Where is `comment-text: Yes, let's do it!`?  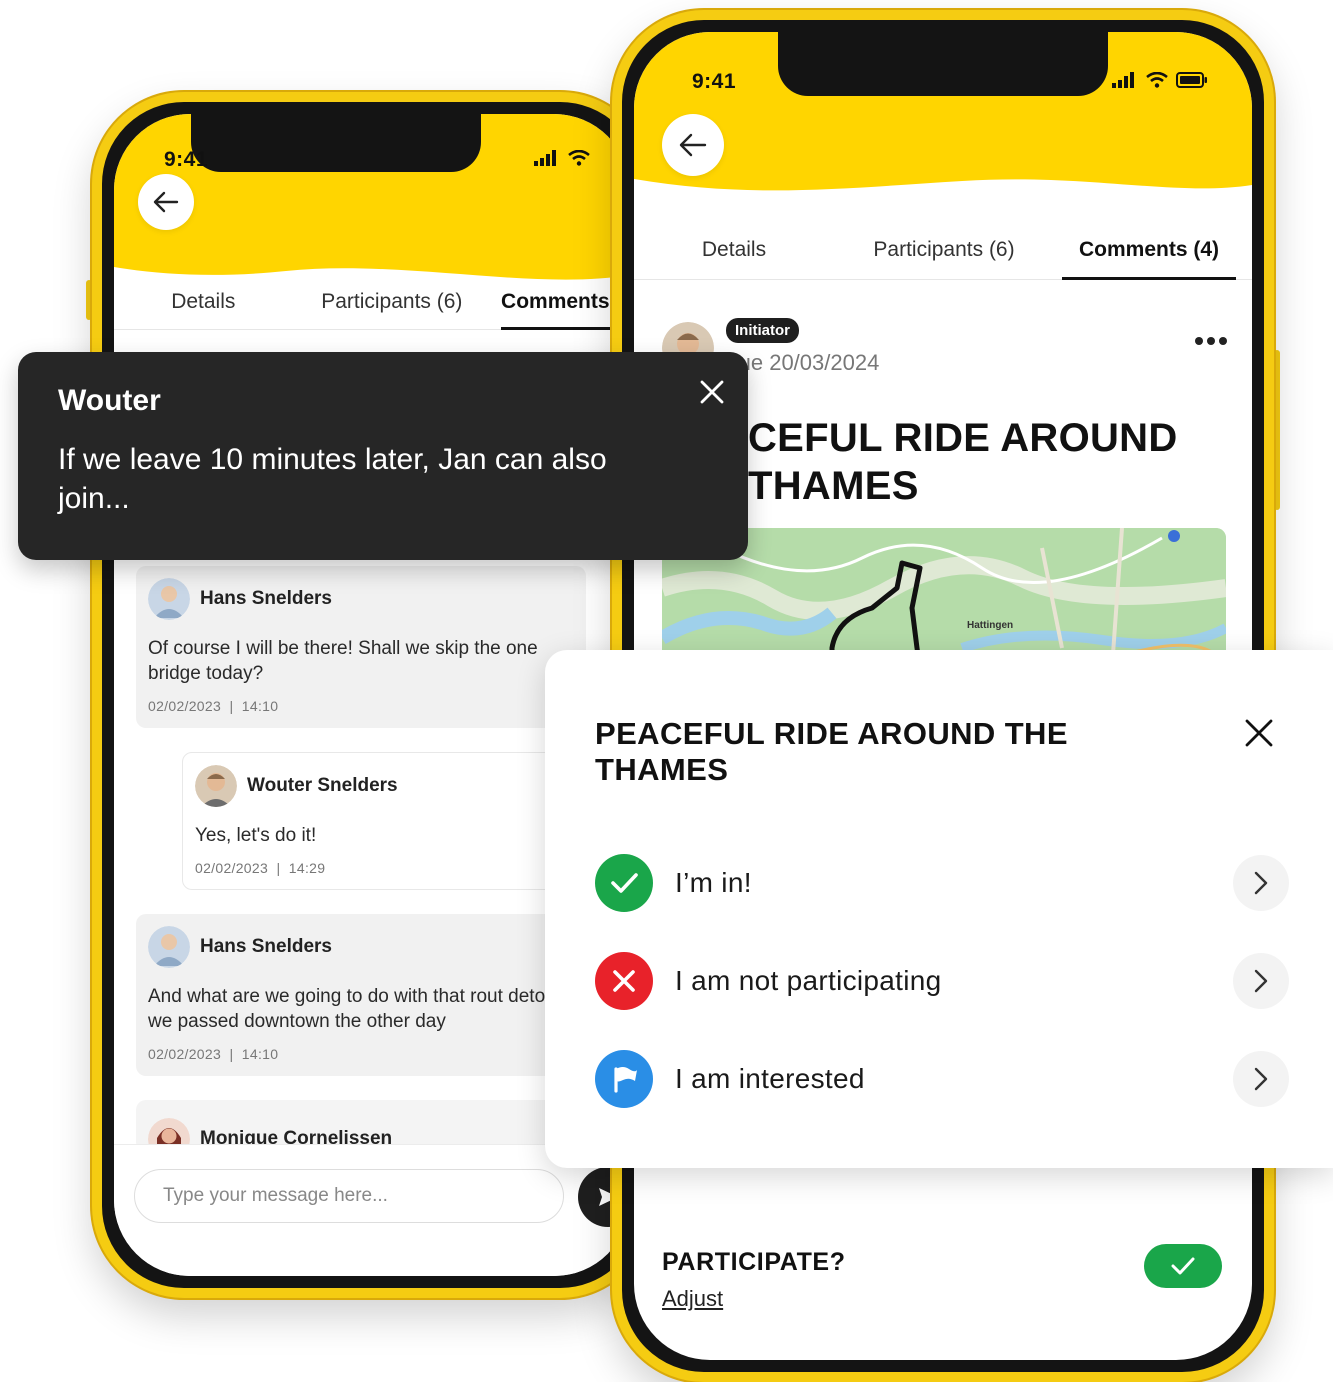
comment-text: Yes, let's do it! is located at coordinates (256, 835).